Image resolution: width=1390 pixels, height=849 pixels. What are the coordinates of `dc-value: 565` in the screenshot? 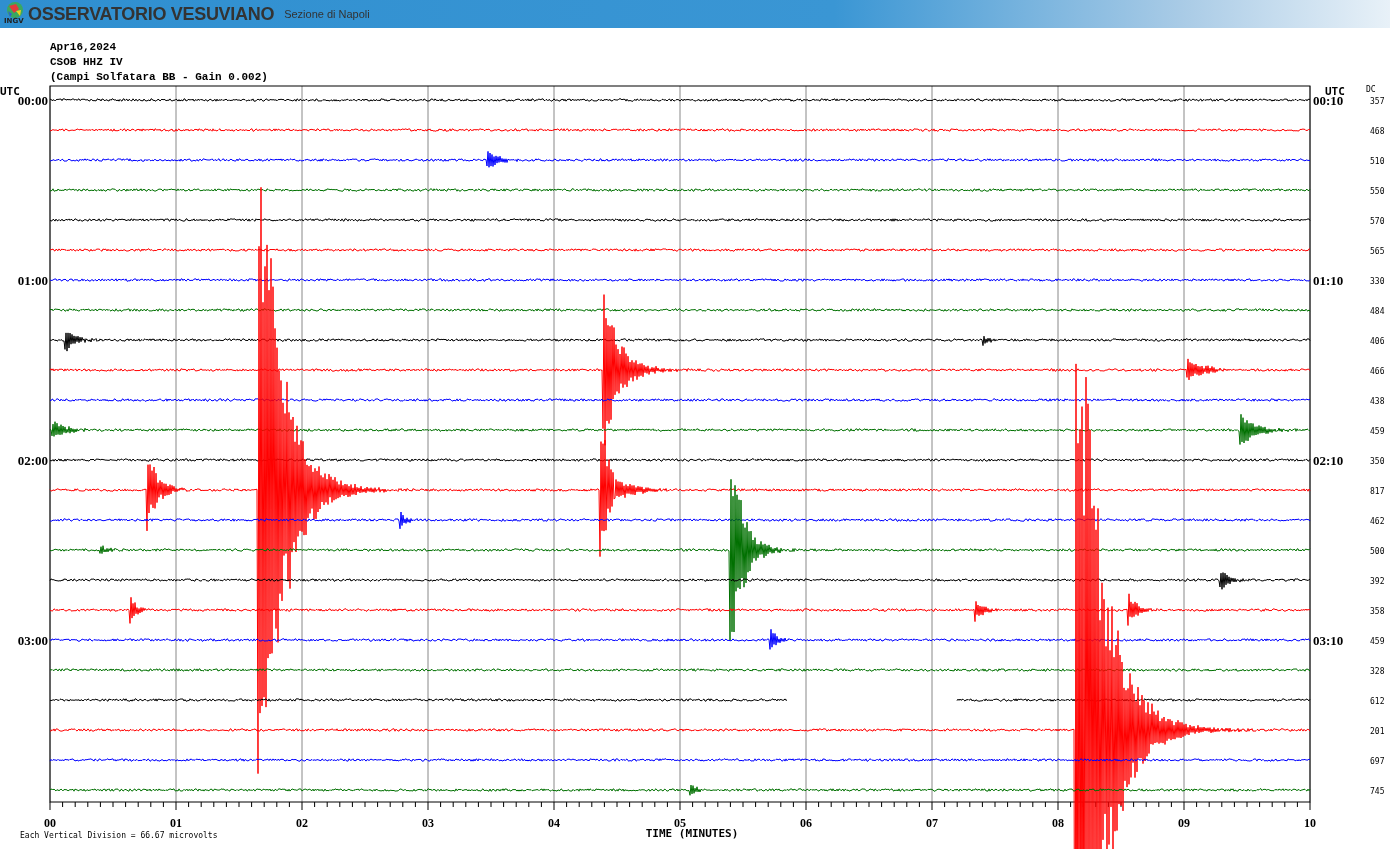 It's located at (1377, 251).